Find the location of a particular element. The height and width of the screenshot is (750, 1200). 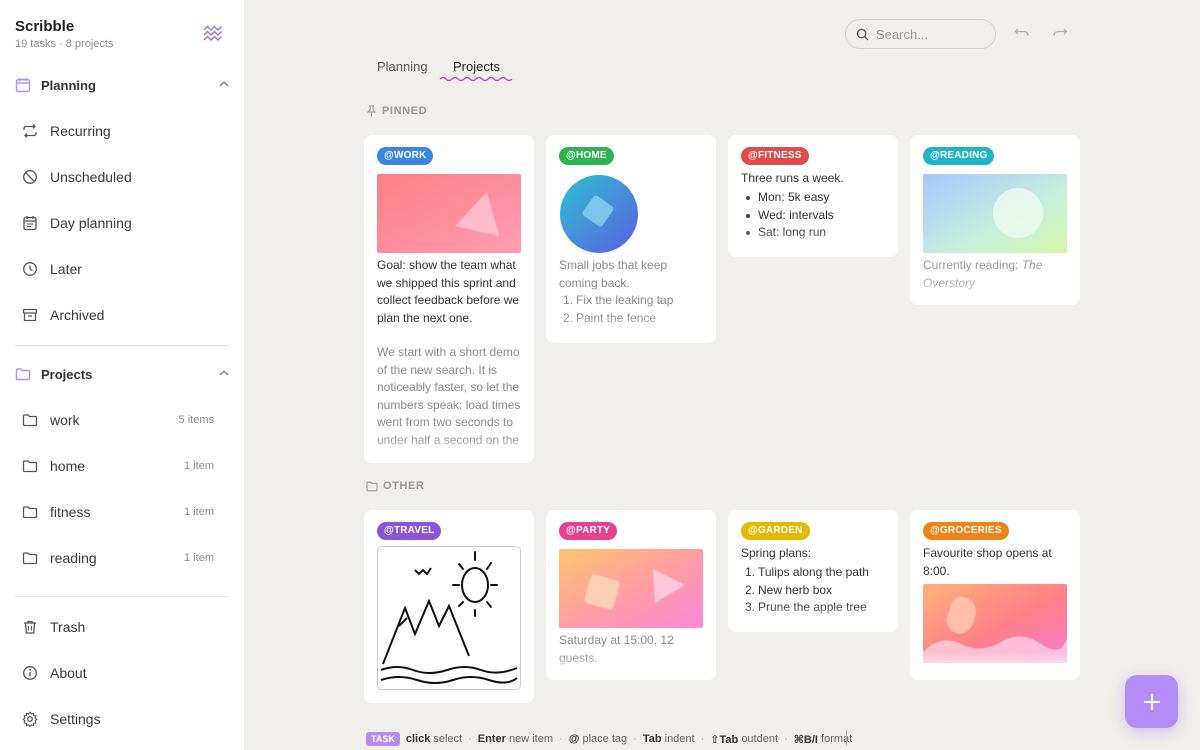

sidebar-item-recurring: Recurring is located at coordinates (122, 131).